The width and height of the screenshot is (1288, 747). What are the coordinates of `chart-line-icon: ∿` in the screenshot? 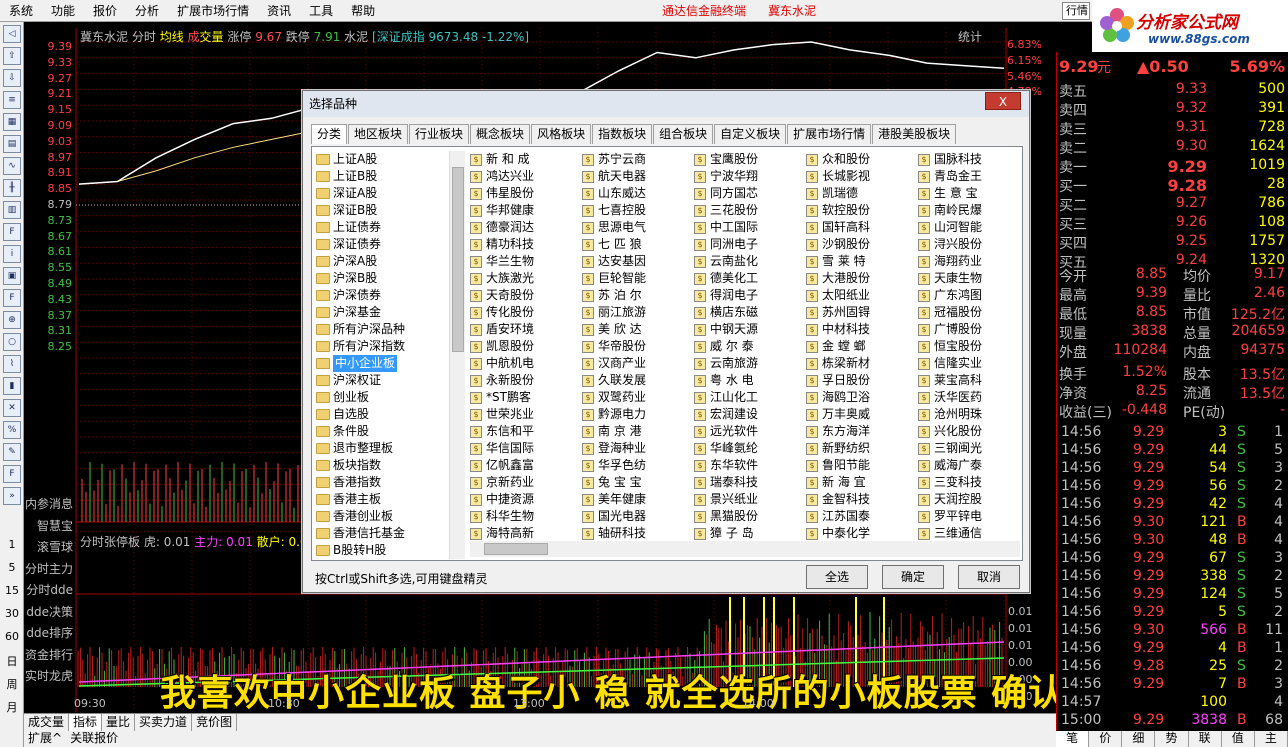 It's located at (12, 166).